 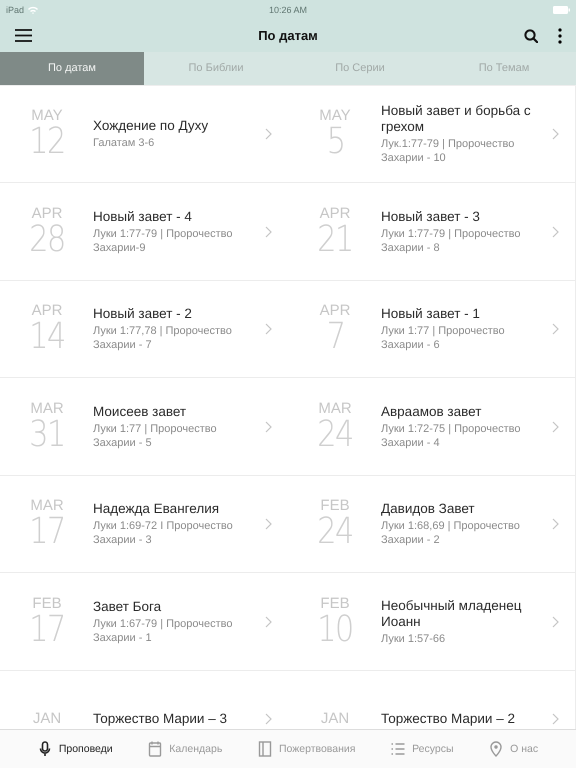 What do you see at coordinates (23, 35) in the screenshot?
I see `menu-button` at bounding box center [23, 35].